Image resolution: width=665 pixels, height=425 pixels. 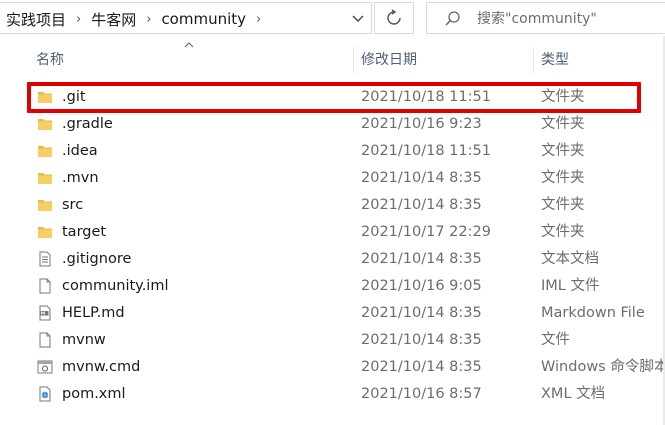 I want to click on file-row: .gradle 2021/10/16 9:23 文件夹, so click(x=332, y=124).